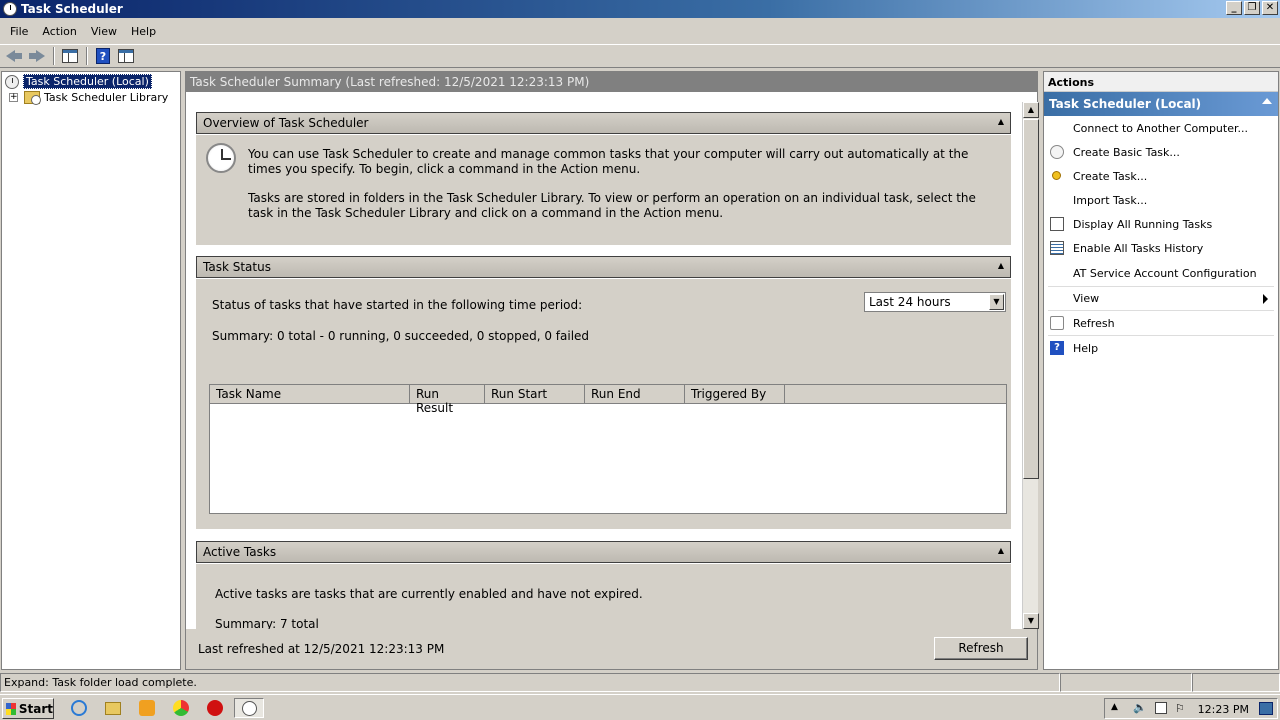 The width and height of the screenshot is (1280, 720). I want to click on toolbar-separator, so click(54, 56).